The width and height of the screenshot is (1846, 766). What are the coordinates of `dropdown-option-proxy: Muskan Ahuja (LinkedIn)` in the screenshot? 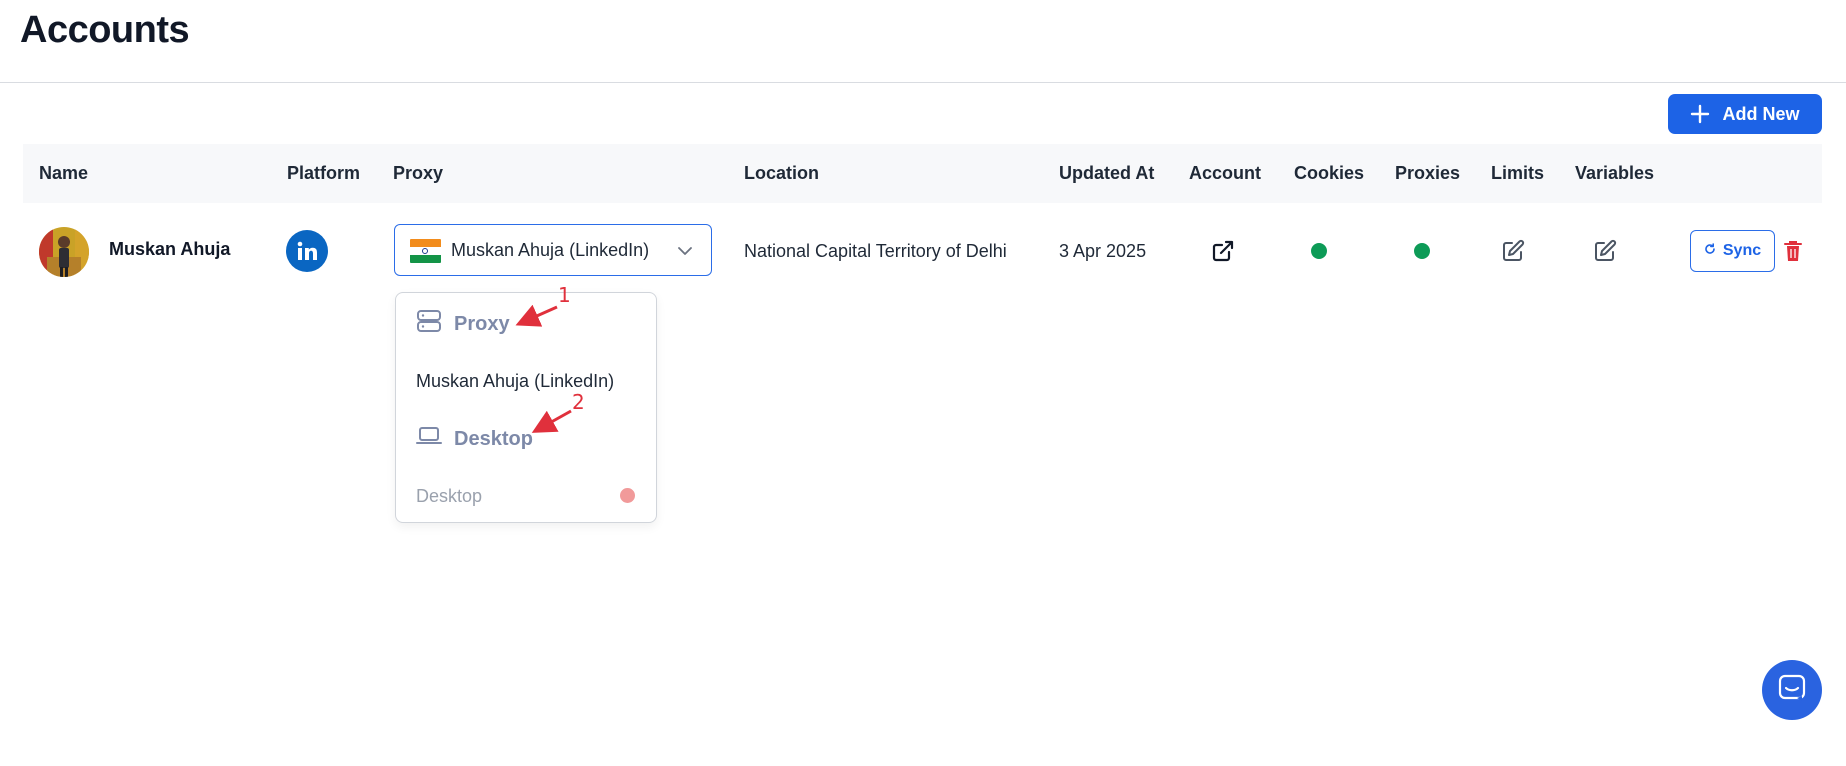 It's located at (515, 381).